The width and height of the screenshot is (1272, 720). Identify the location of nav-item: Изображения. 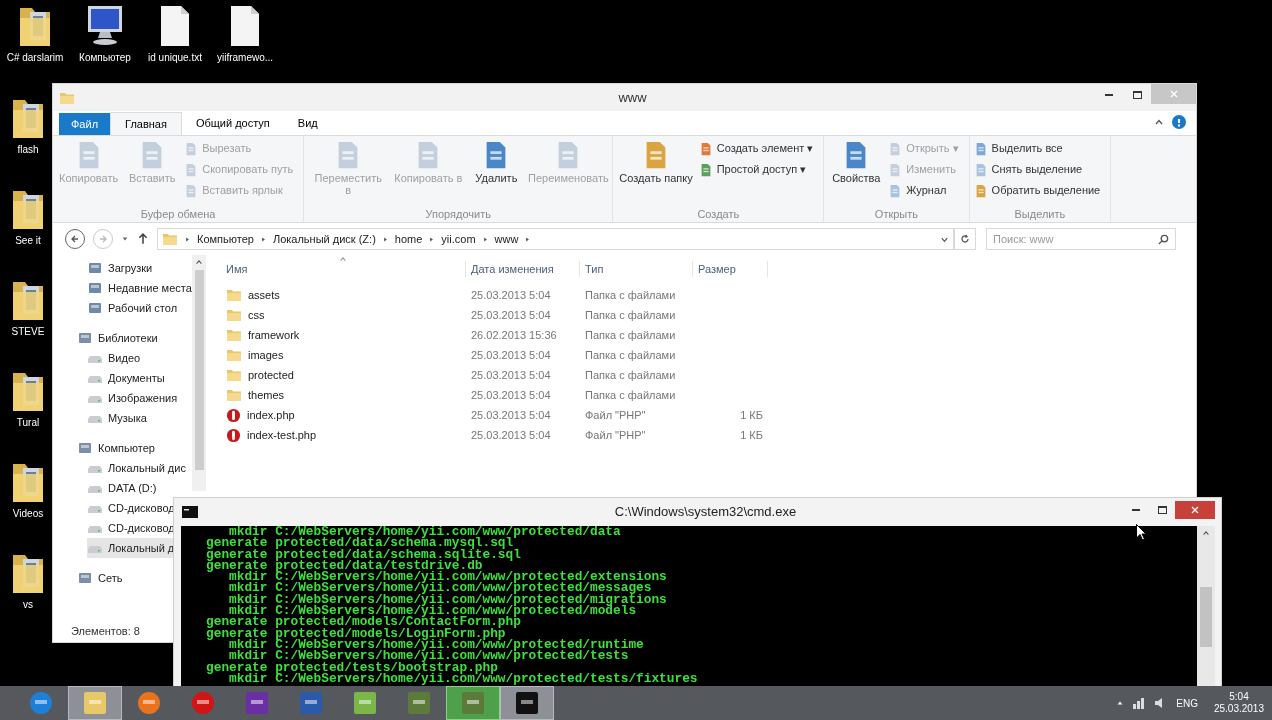
(133, 398).